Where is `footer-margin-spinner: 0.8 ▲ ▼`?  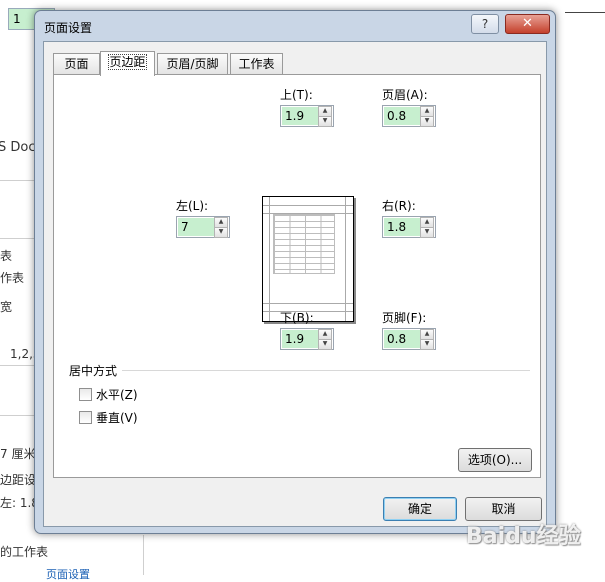 footer-margin-spinner: 0.8 ▲ ▼ is located at coordinates (409, 339).